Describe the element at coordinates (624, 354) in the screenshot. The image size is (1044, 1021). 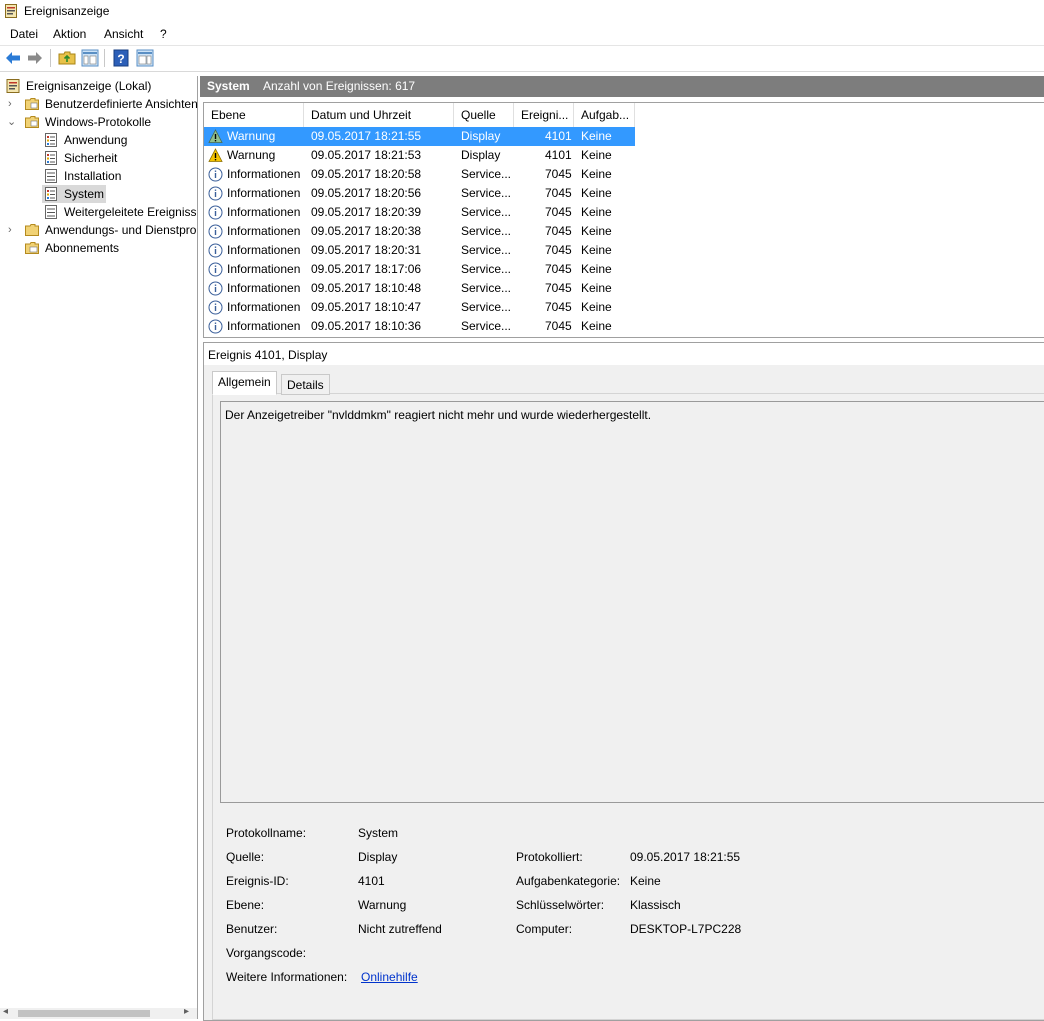
I see `detail-title-bar: Ereignis 4101, Display` at that location.